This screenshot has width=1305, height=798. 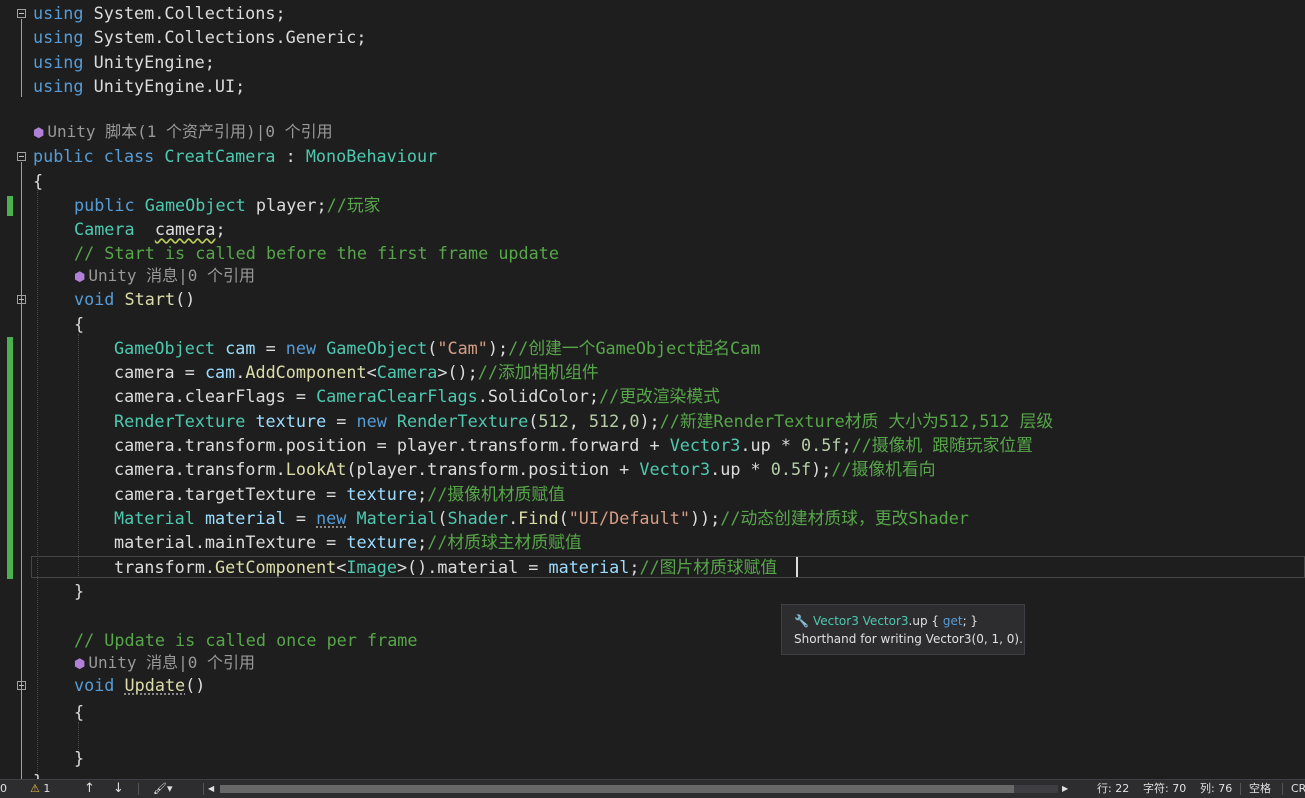 I want to click on base-class: MonoBehaviour, so click(x=371, y=156).